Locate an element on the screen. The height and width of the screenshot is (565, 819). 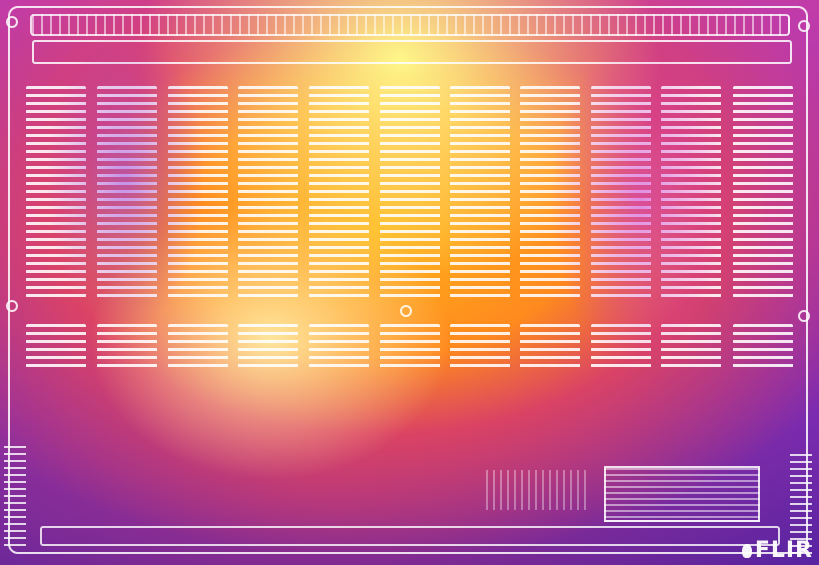
top-slot is located at coordinates (412, 52).